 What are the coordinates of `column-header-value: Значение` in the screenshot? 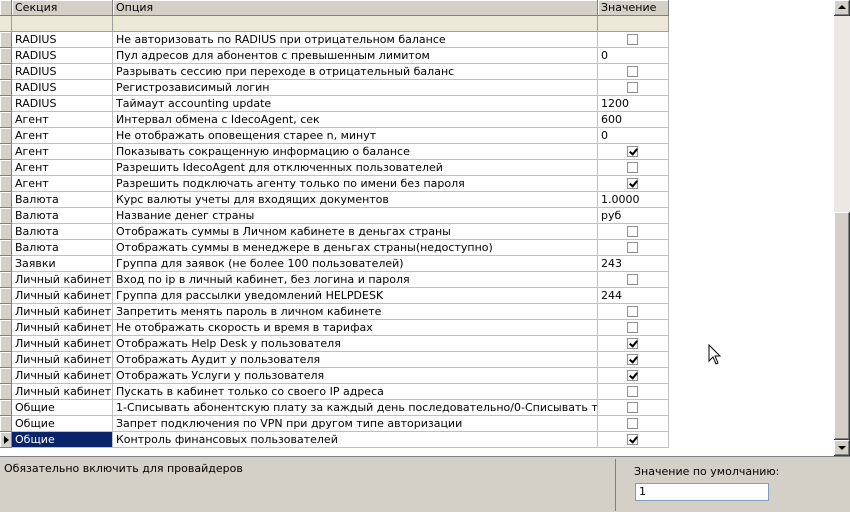 It's located at (633, 8).